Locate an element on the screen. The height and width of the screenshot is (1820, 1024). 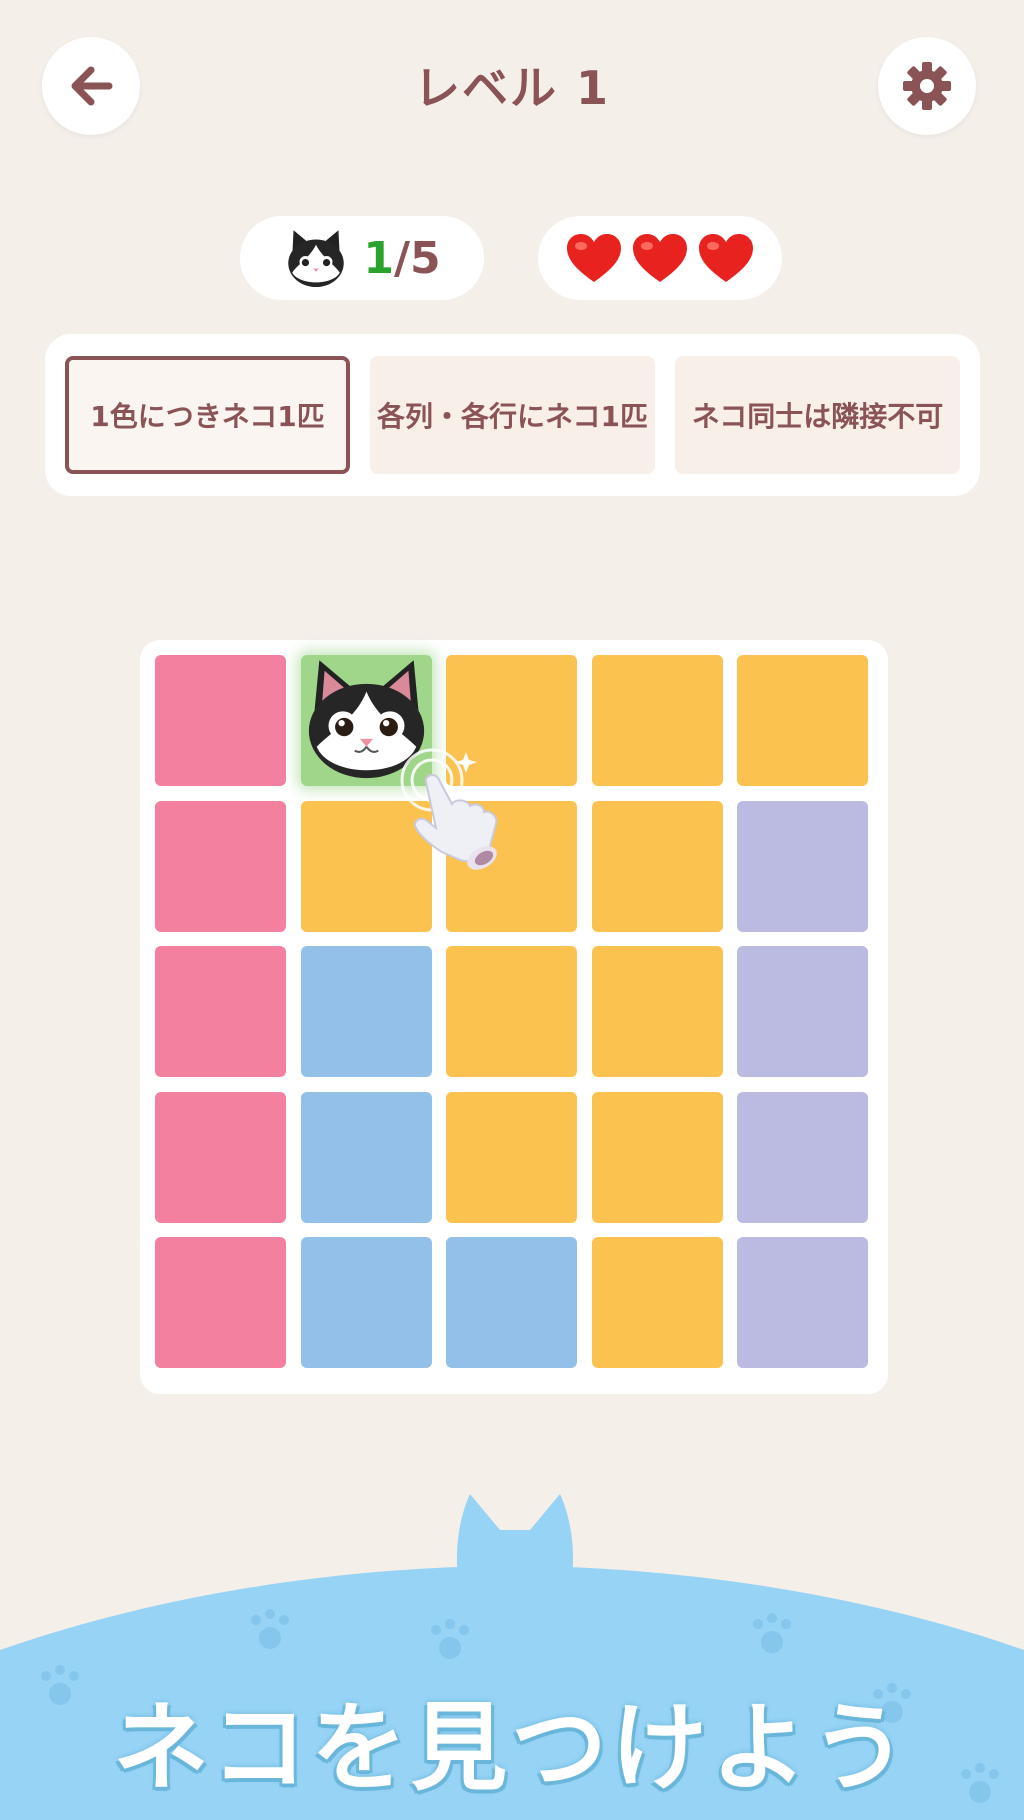
lives-display is located at coordinates (660, 258).